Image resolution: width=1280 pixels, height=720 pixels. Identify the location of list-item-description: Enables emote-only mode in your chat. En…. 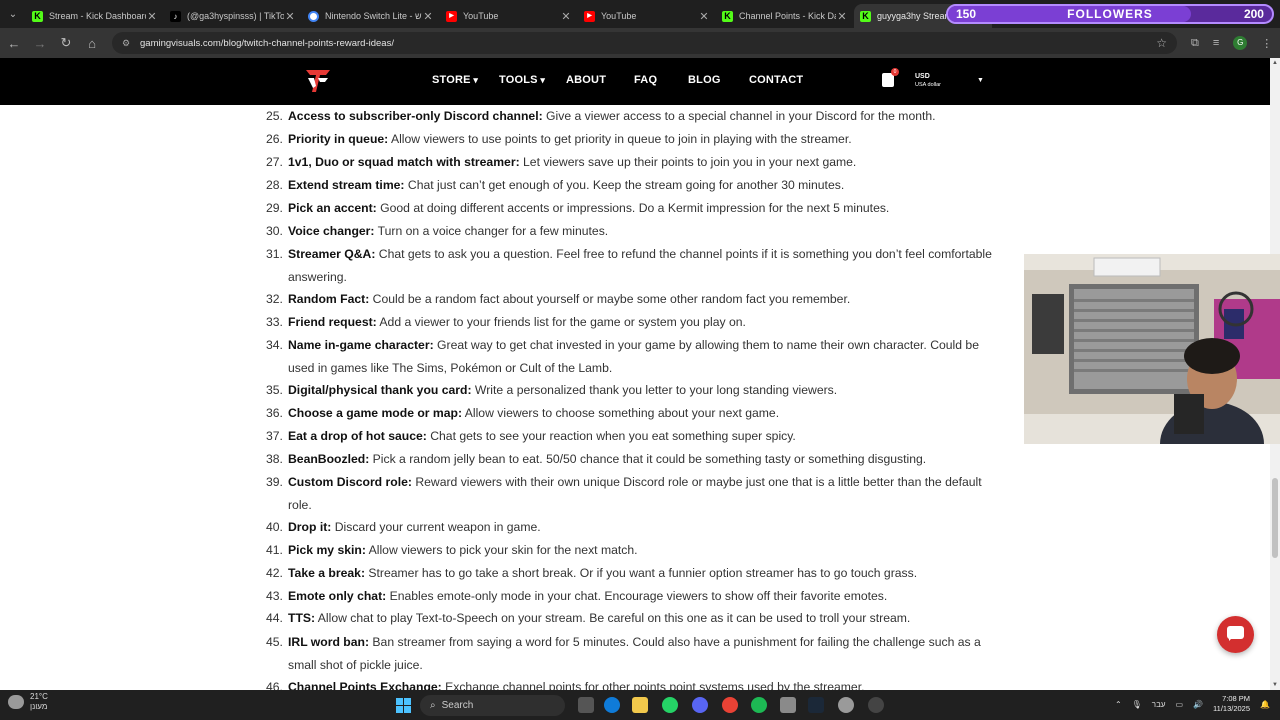
(637, 596).